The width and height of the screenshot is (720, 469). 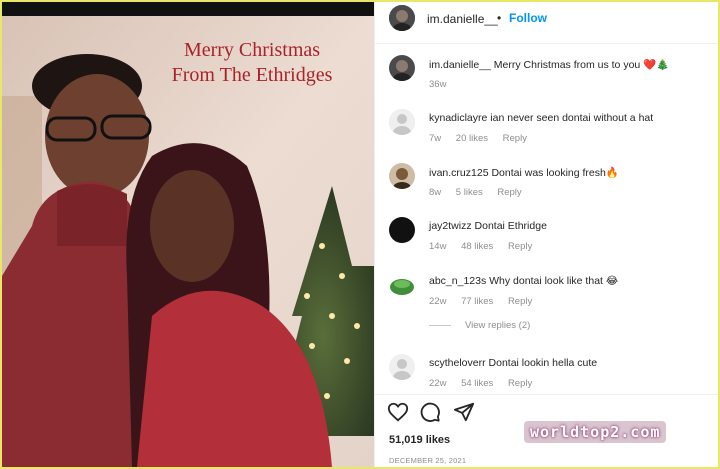 What do you see at coordinates (546, 409) in the screenshot?
I see `post-action-bar` at bounding box center [546, 409].